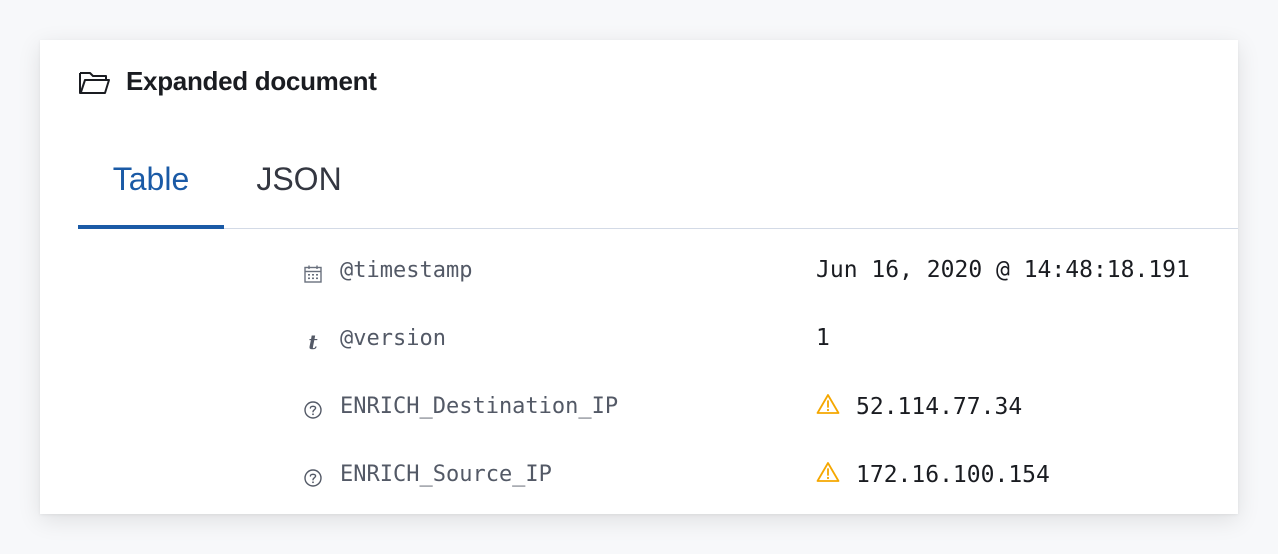 Image resolution: width=1278 pixels, height=554 pixels. I want to click on panel-header: Expanded document, so click(227, 81).